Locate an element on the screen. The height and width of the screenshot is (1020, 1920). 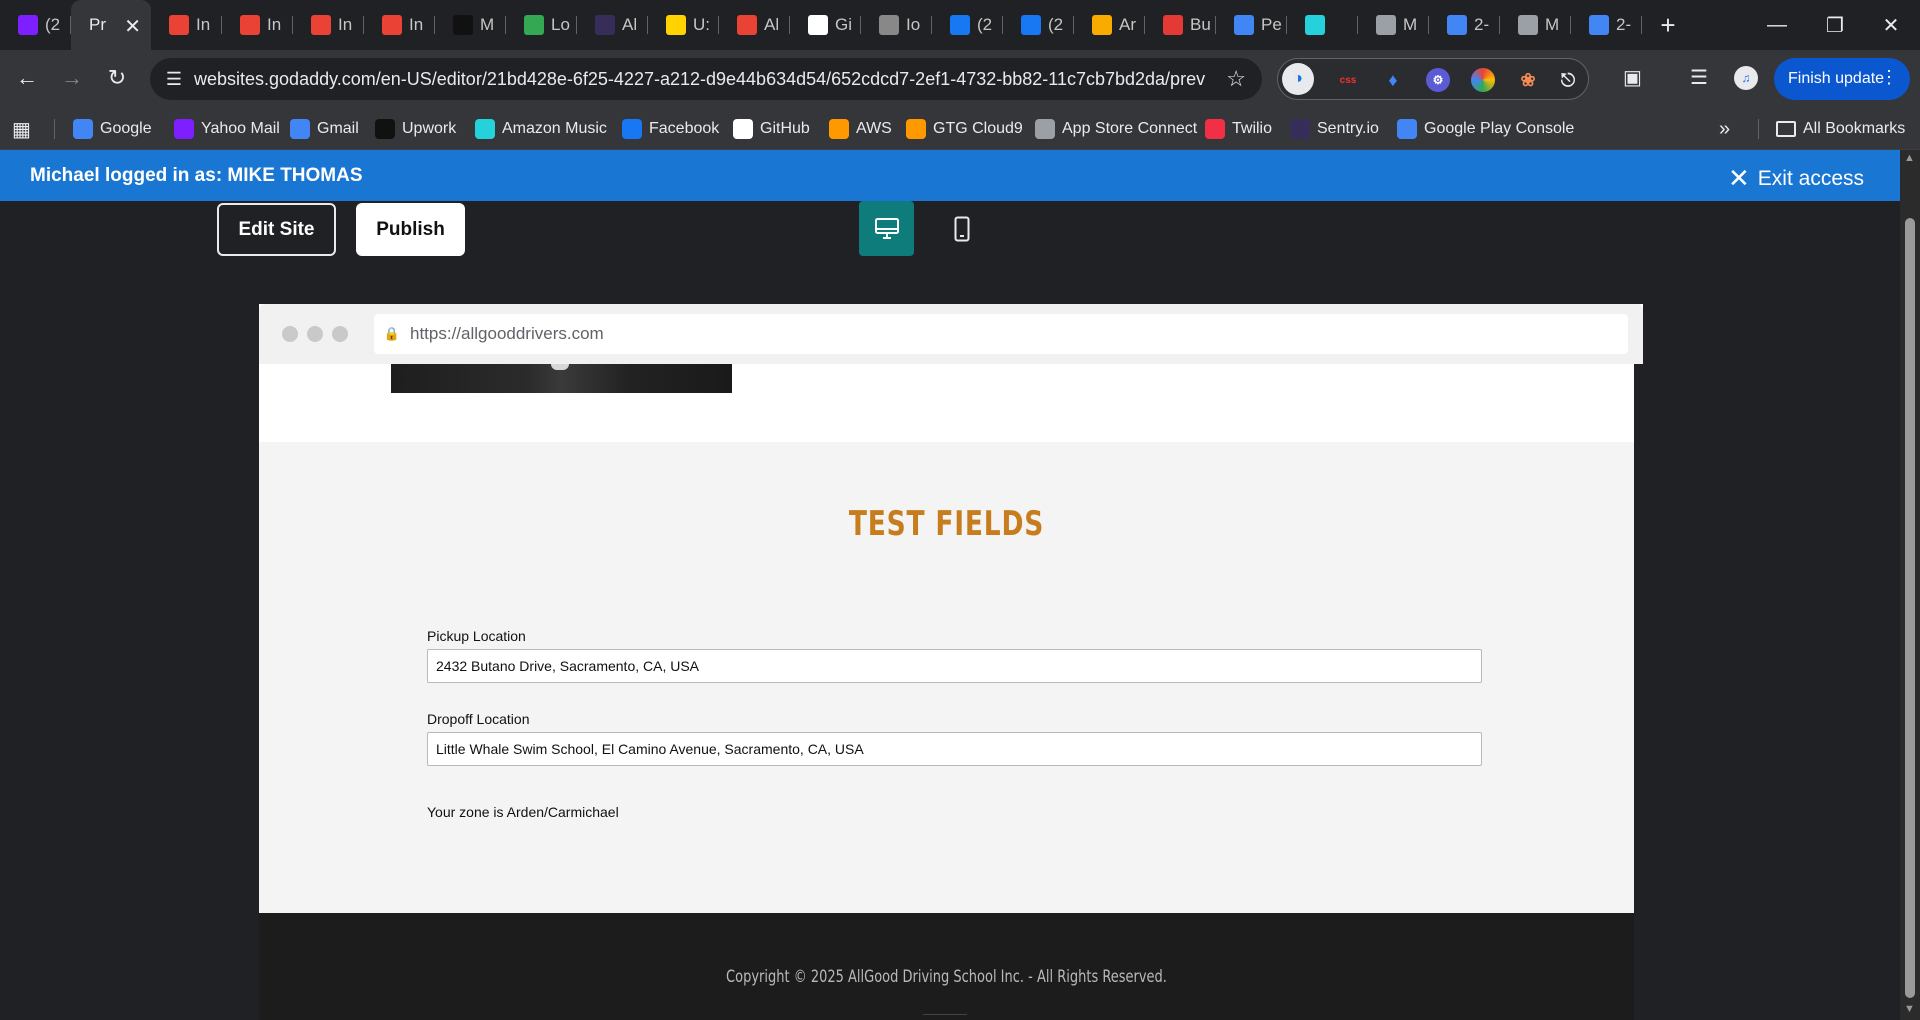
pickup-location-input: 2432 Butano Drive, Sacramento, CA, USA is located at coordinates (954, 666).